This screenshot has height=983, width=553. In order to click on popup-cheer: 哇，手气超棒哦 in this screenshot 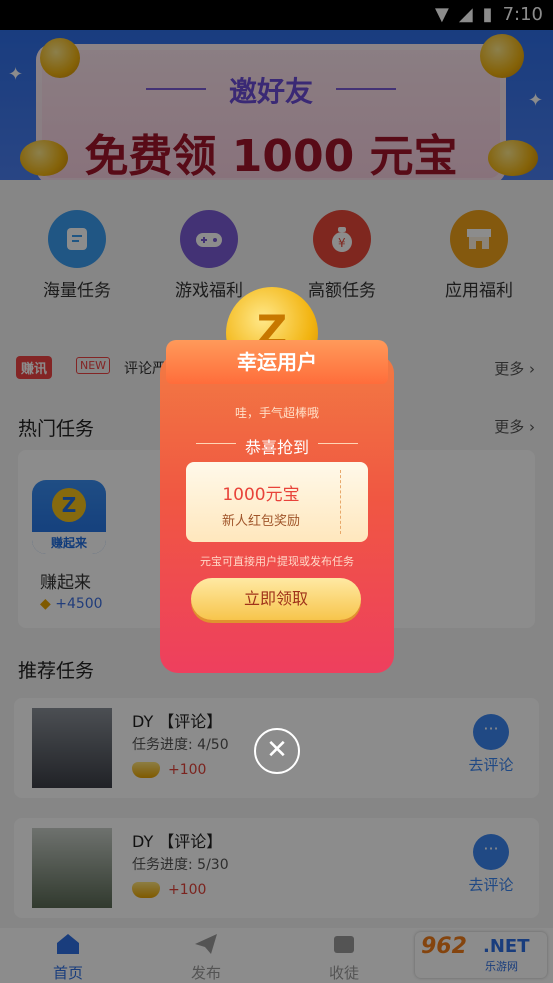, I will do `click(276, 413)`.